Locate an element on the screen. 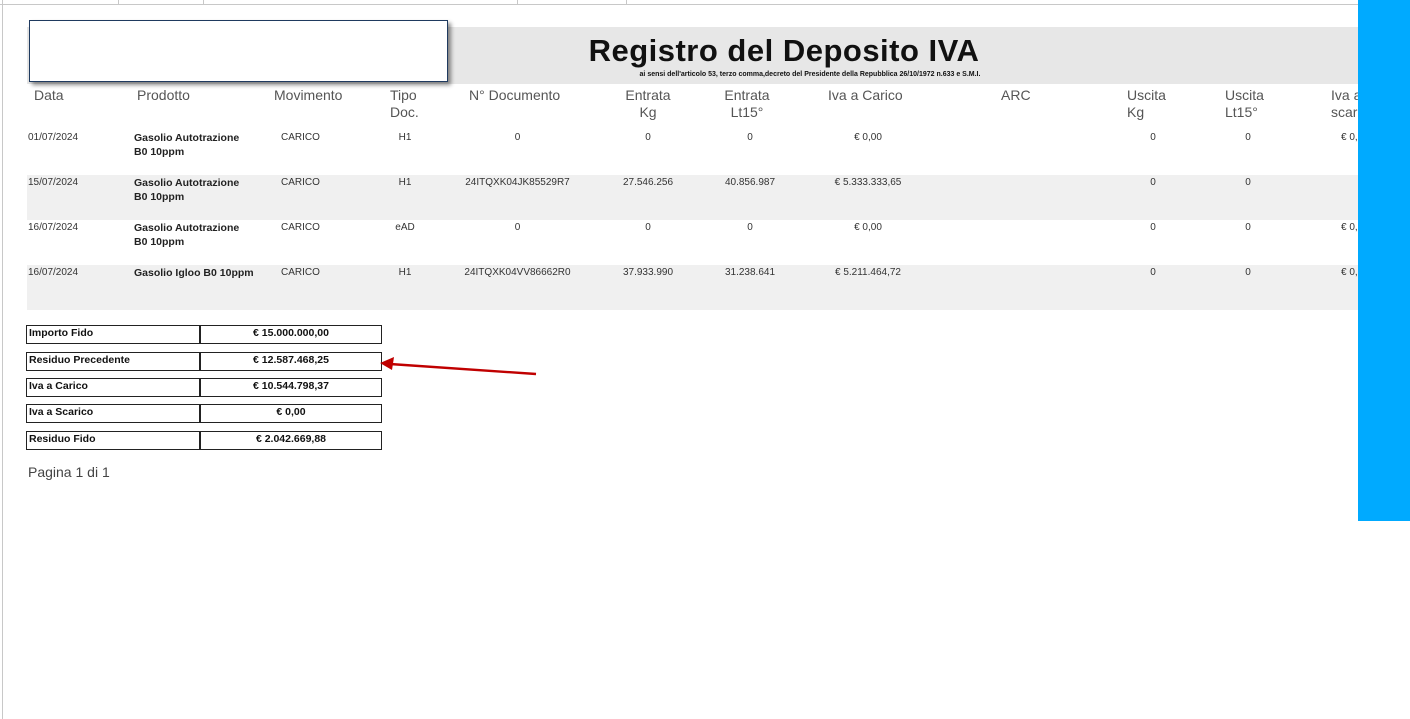  cell-data: 01/07/2024 is located at coordinates (53, 137).